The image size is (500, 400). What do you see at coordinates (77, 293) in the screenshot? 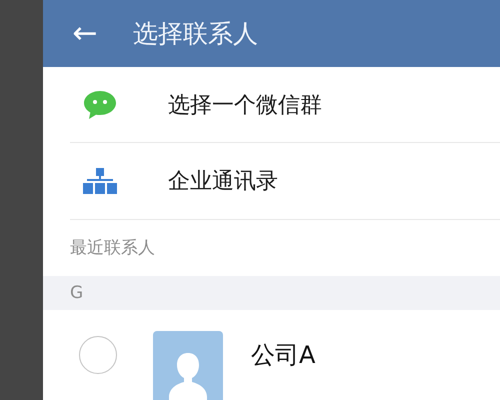
I see `index-letter: G` at bounding box center [77, 293].